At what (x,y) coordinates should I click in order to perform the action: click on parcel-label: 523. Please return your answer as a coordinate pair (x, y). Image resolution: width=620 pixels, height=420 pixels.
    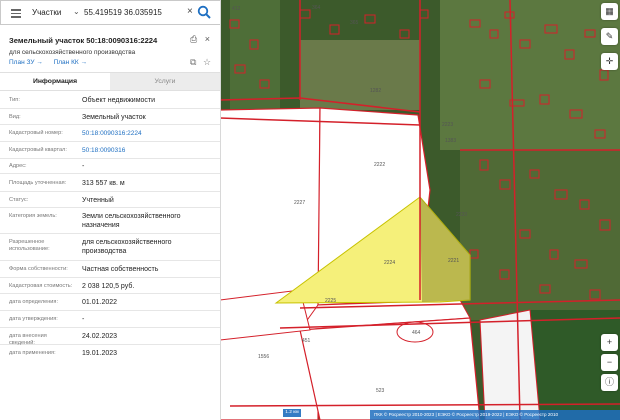
    Looking at the image, I should click on (380, 391).